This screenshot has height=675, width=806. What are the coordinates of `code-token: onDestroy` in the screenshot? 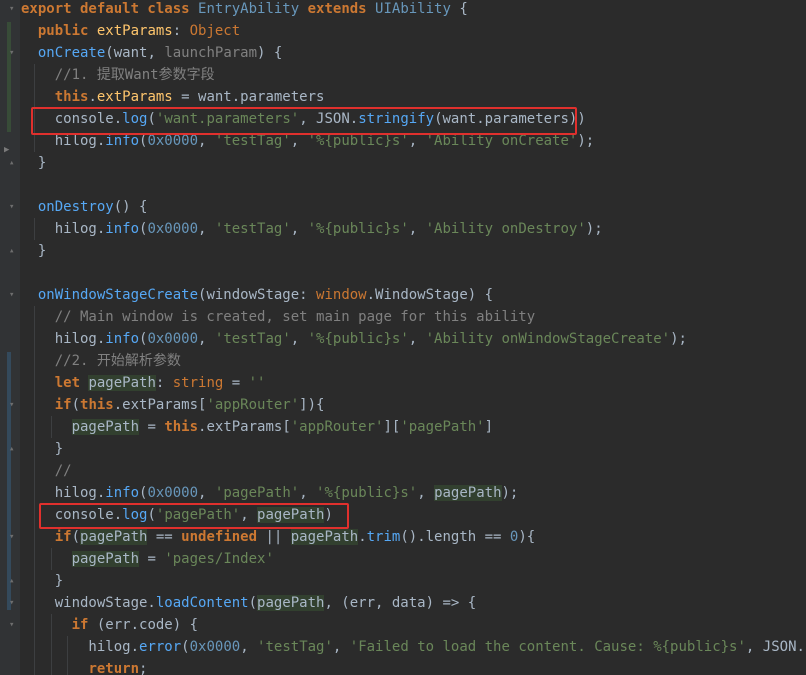 It's located at (75, 207).